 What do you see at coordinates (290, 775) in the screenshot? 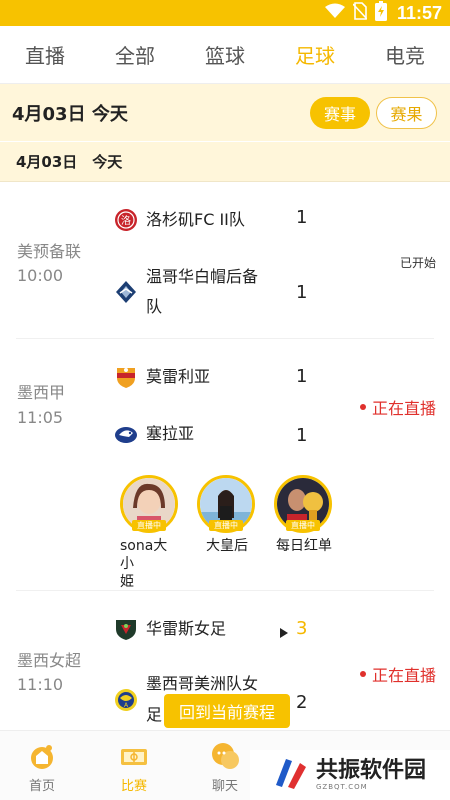
I see `watermark-logo-icon` at bounding box center [290, 775].